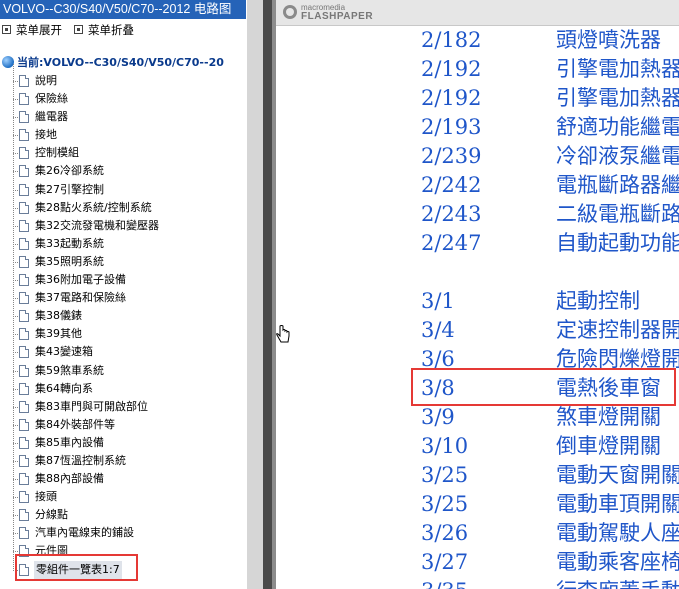  I want to click on tree-item: 集88內部設備, so click(123, 479).